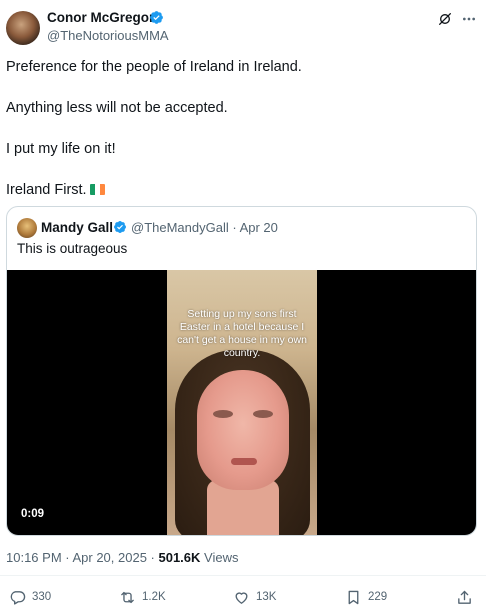 This screenshot has width=486, height=612. Describe the element at coordinates (241, 190) in the screenshot. I see `tweet-line-with-flag: Ireland First.` at that location.